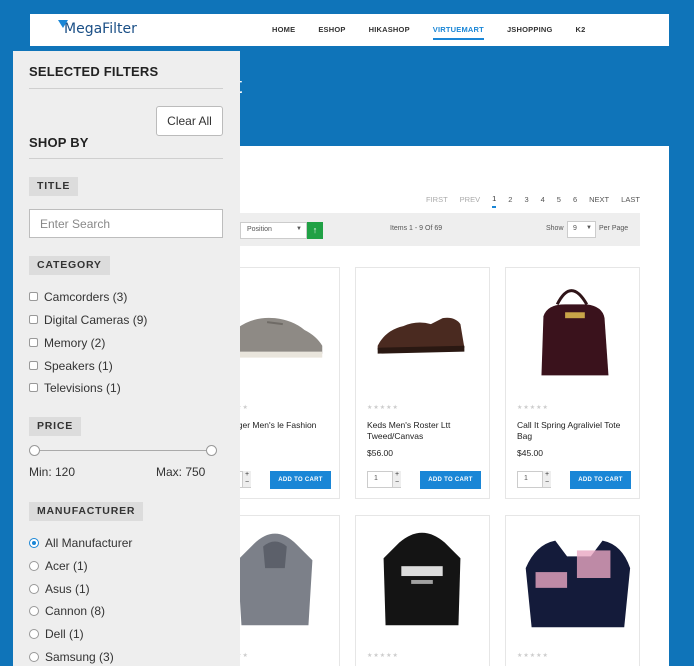 The height and width of the screenshot is (666, 694). Describe the element at coordinates (126, 88) in the screenshot. I see `divider` at that location.